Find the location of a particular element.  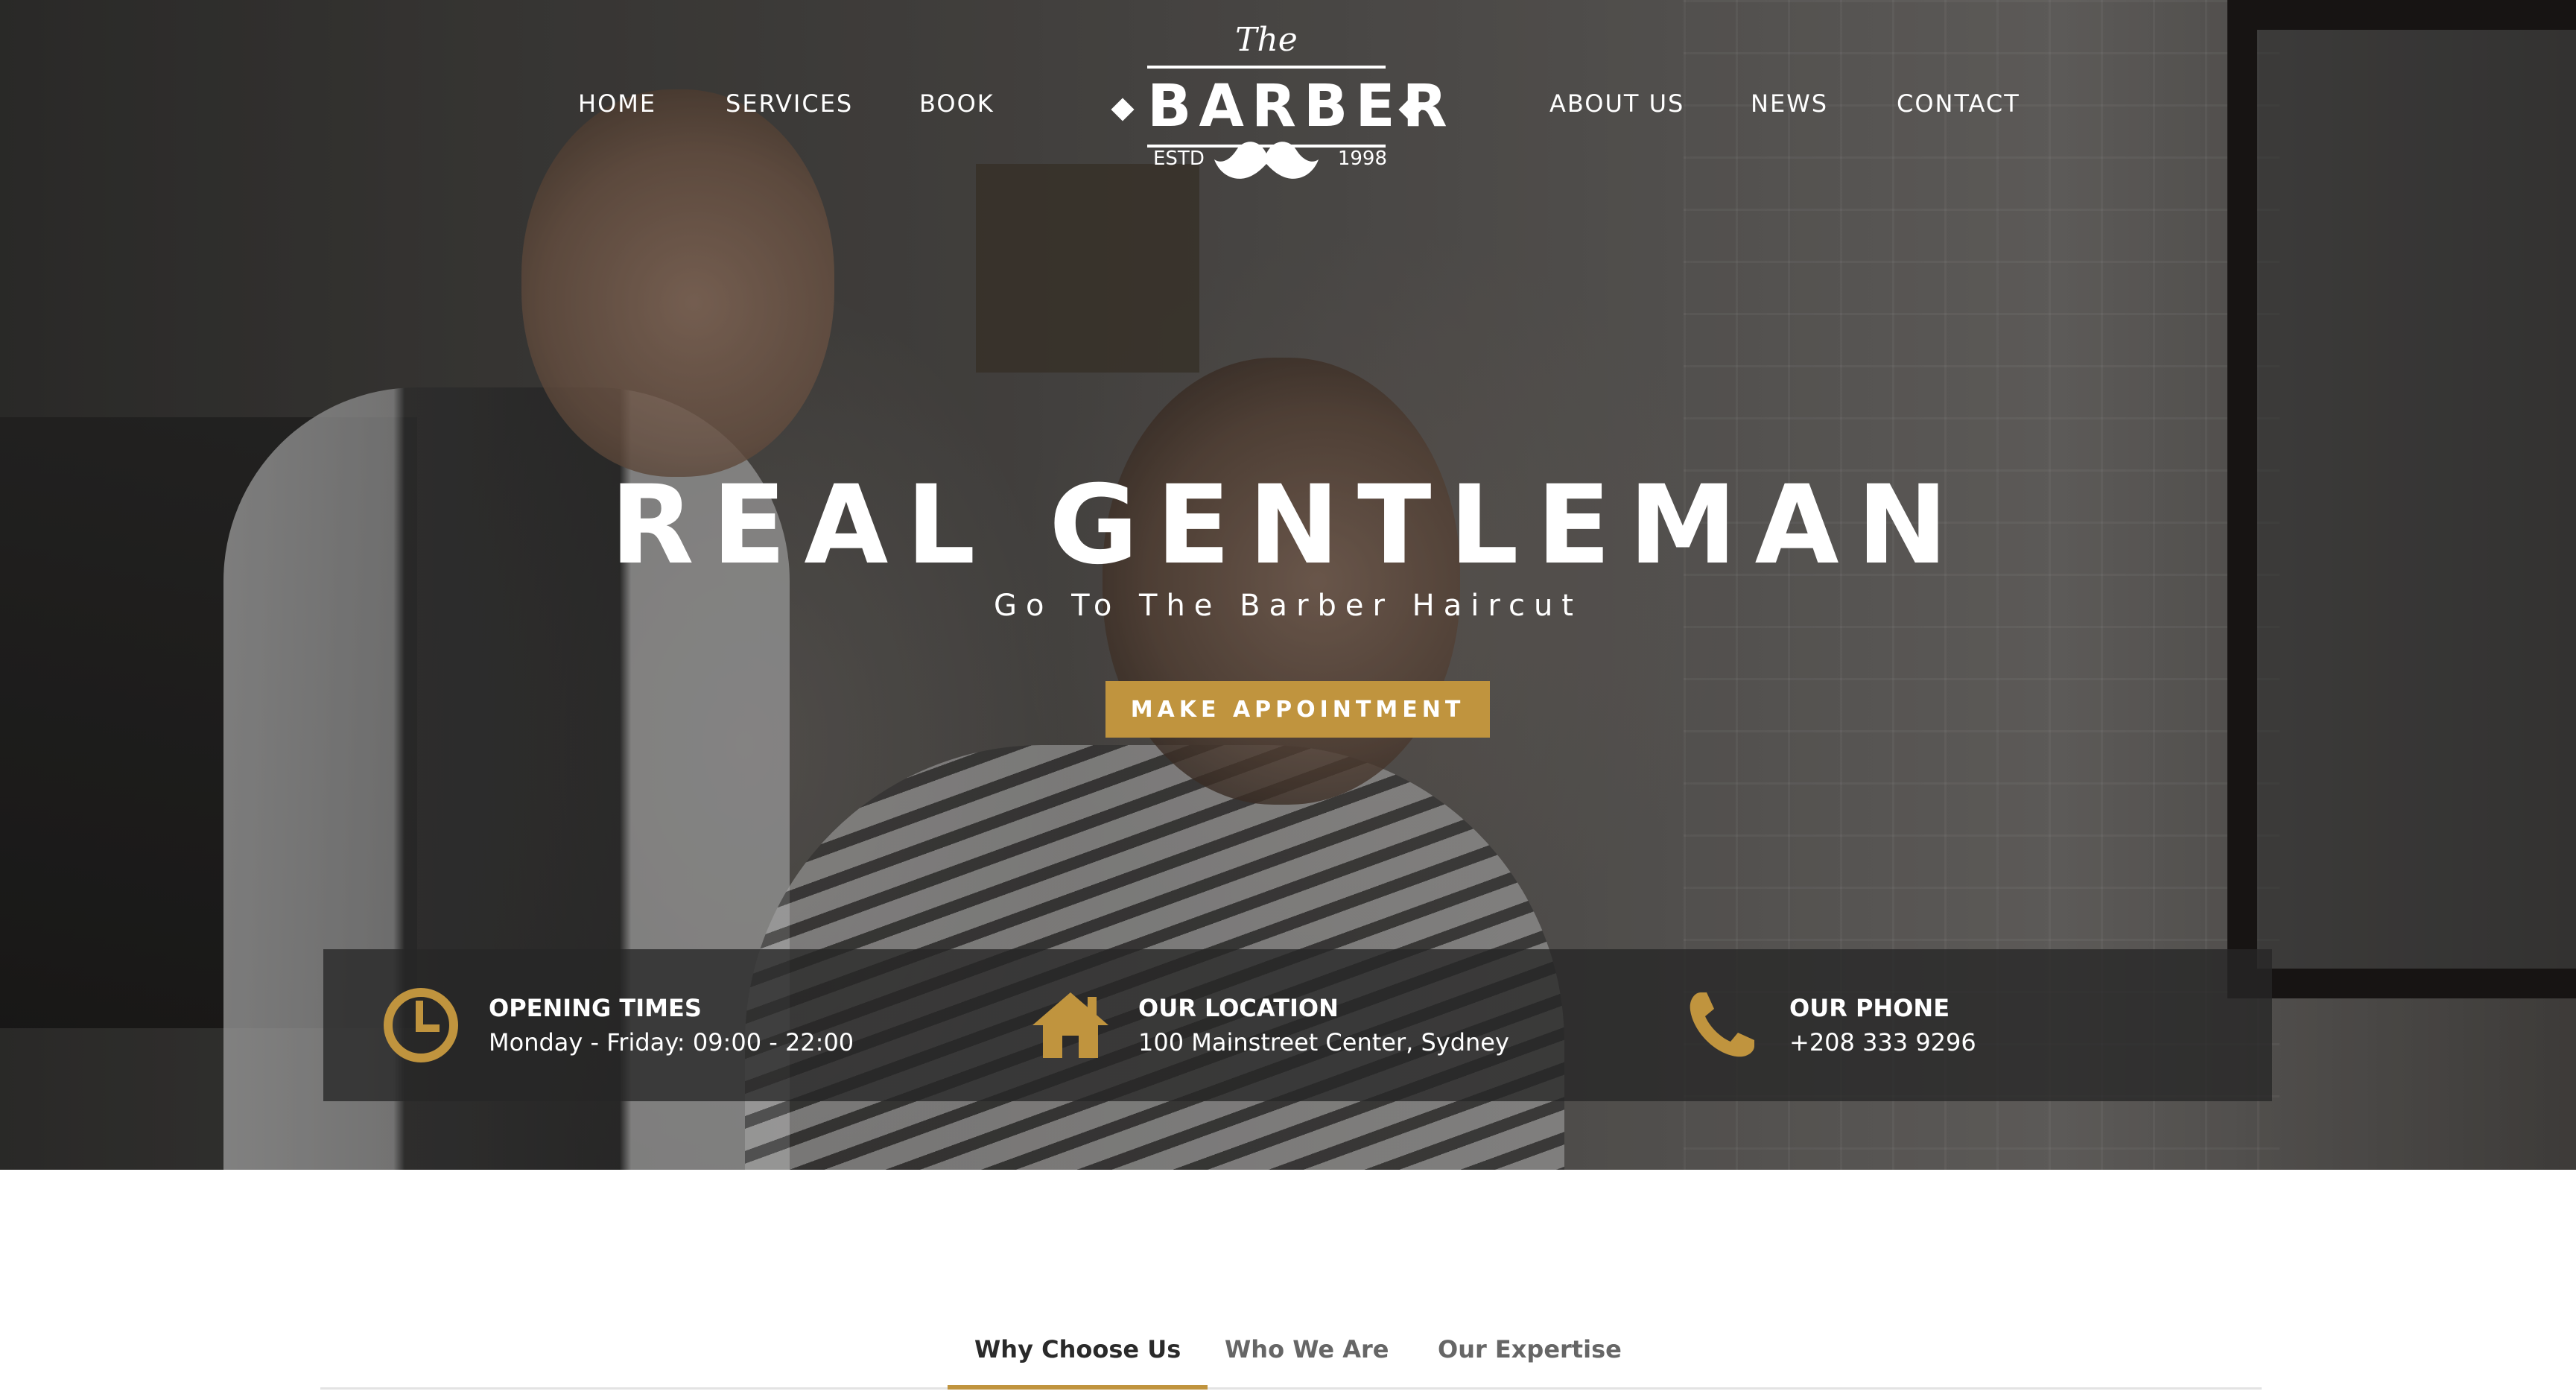

info-label: OUR LOCATION is located at coordinates (1239, 1008).